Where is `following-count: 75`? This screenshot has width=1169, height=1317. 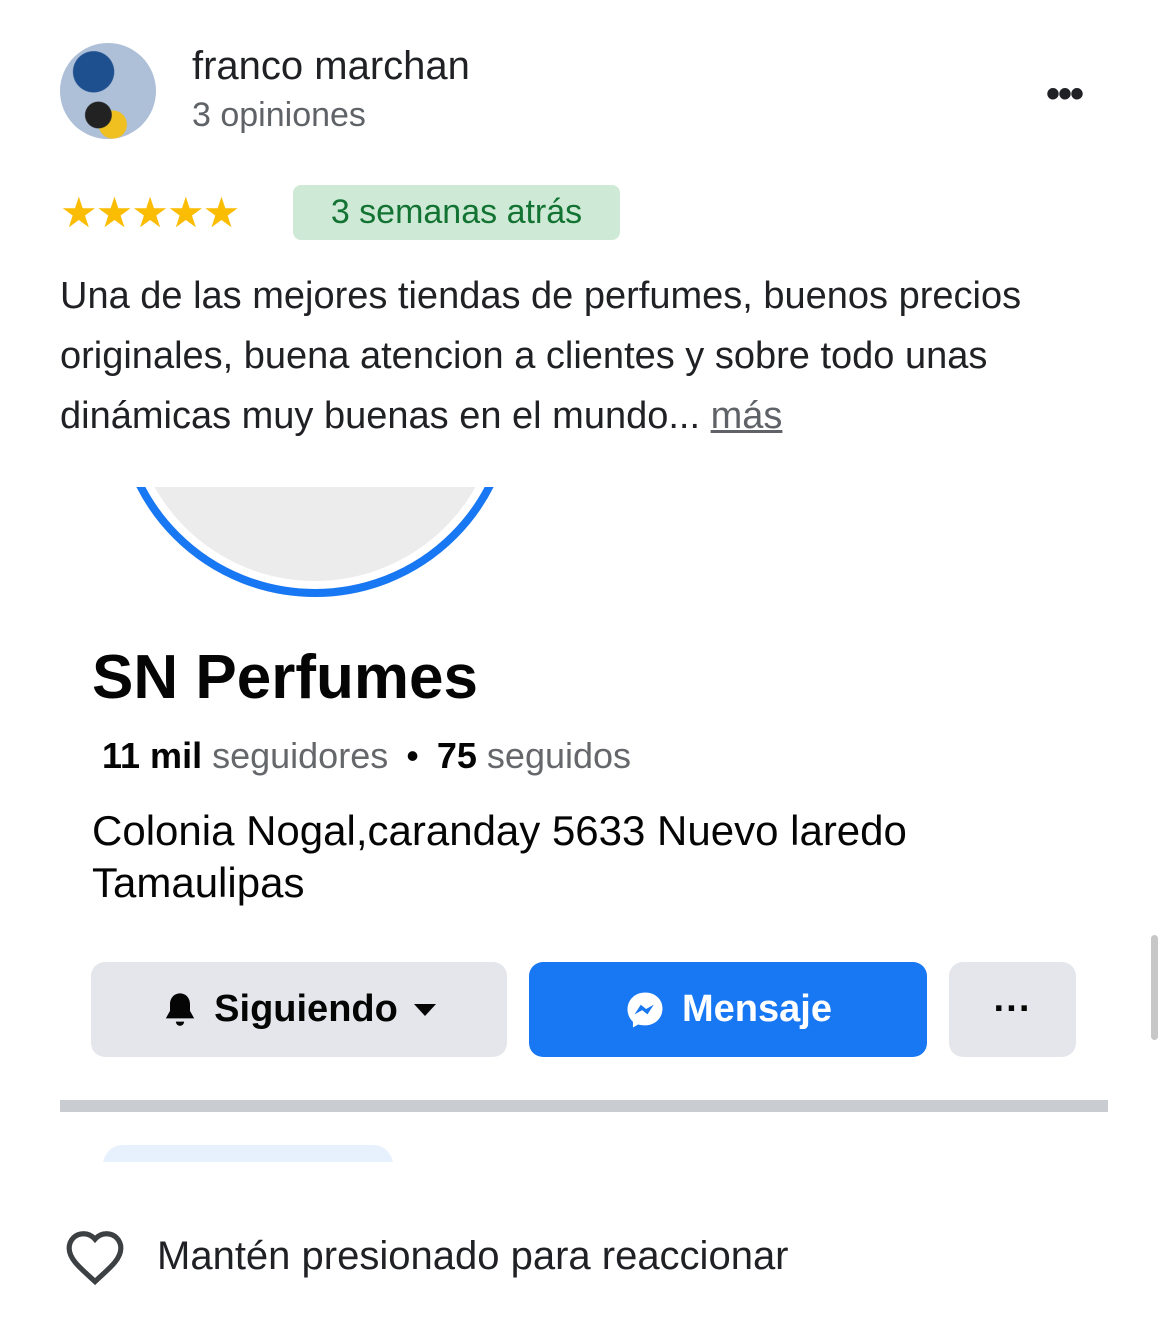
following-count: 75 is located at coordinates (456, 755).